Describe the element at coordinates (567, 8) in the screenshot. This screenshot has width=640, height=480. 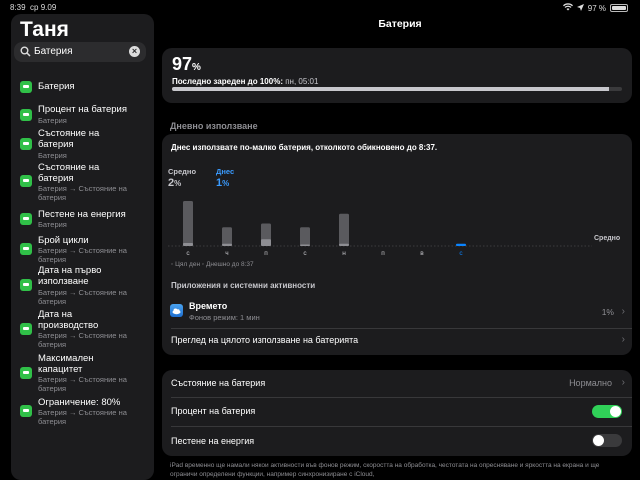
I see `wifi-icon` at that location.